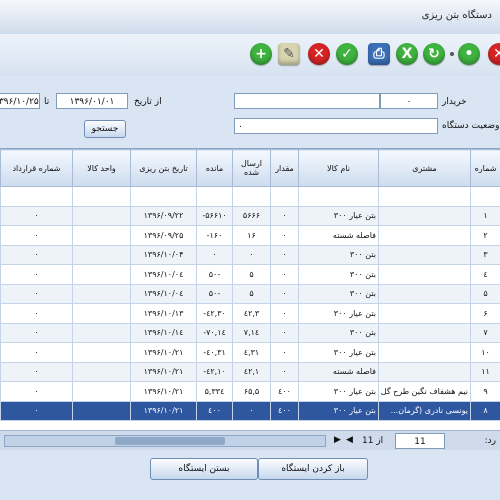 This screenshot has height=500, width=500. What do you see at coordinates (485, 215) in the screenshot?
I see `table-cell: ۱` at bounding box center [485, 215].